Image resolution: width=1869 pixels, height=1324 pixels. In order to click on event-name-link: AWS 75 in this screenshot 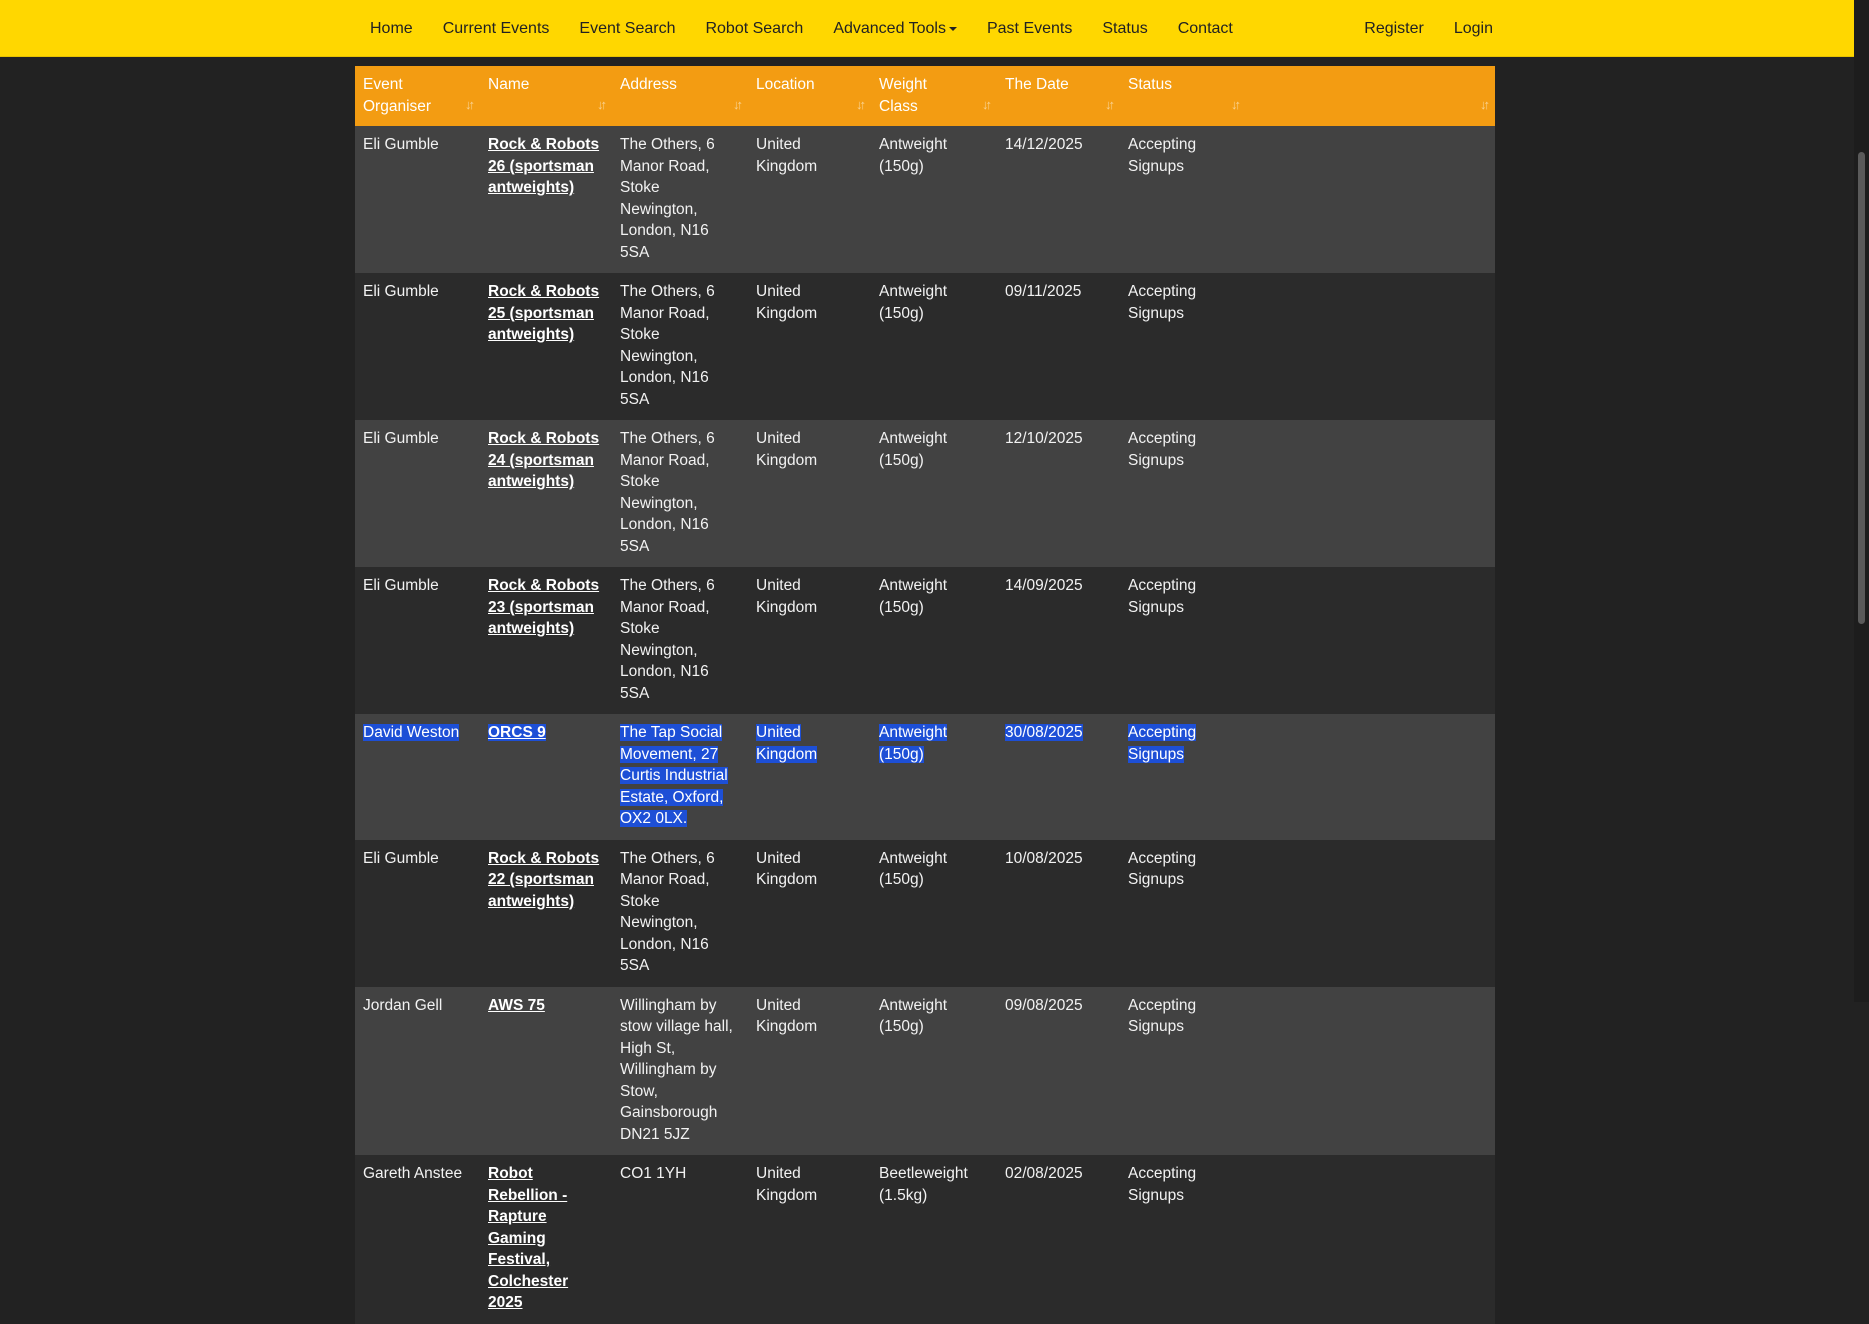, I will do `click(516, 1005)`.